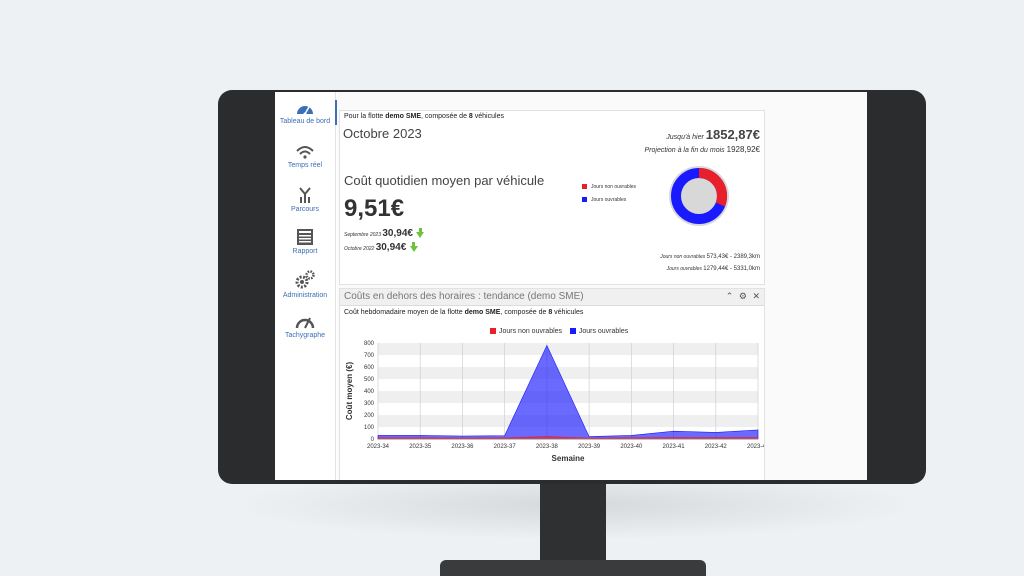  I want to click on sidebar-item-tachograph: Tachygraphe, so click(305, 325).